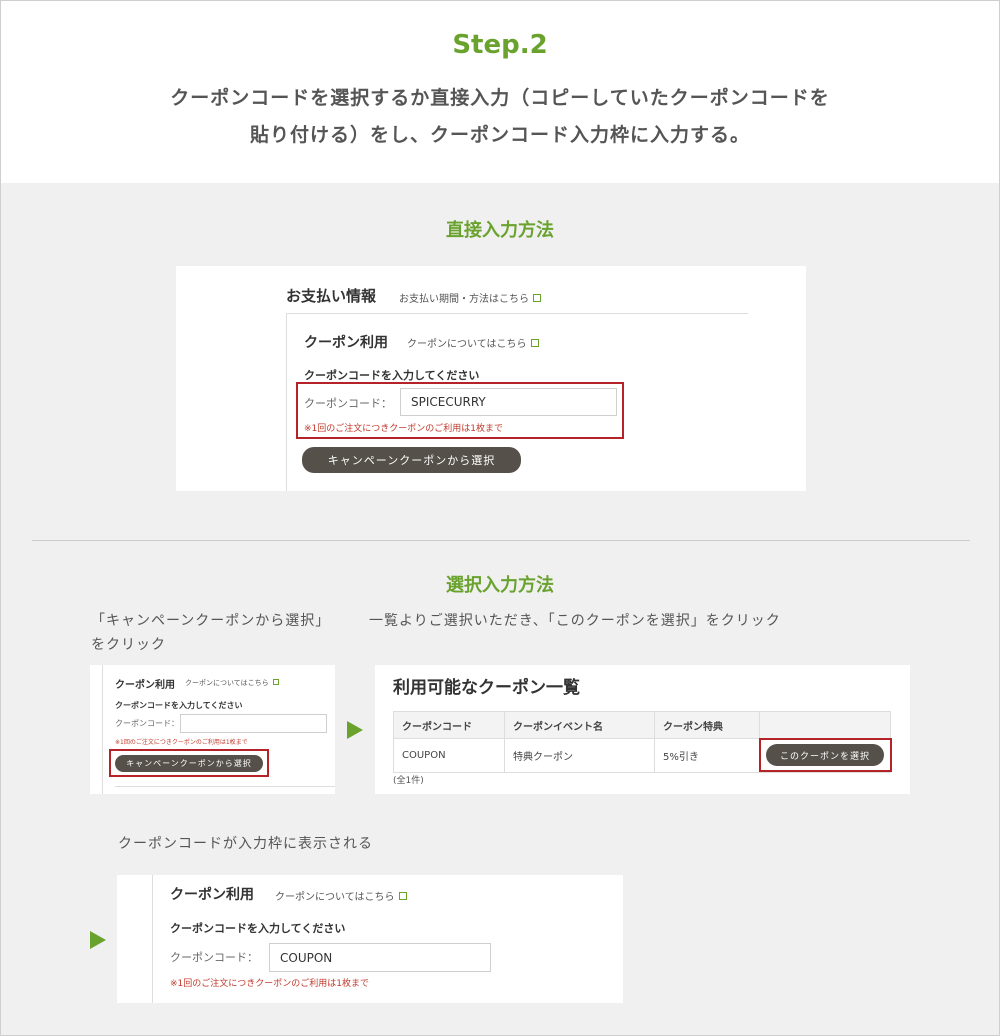 This screenshot has height=1036, width=1000. What do you see at coordinates (707, 755) in the screenshot?
I see `coupon-benefit-cell: 5%引き` at bounding box center [707, 755].